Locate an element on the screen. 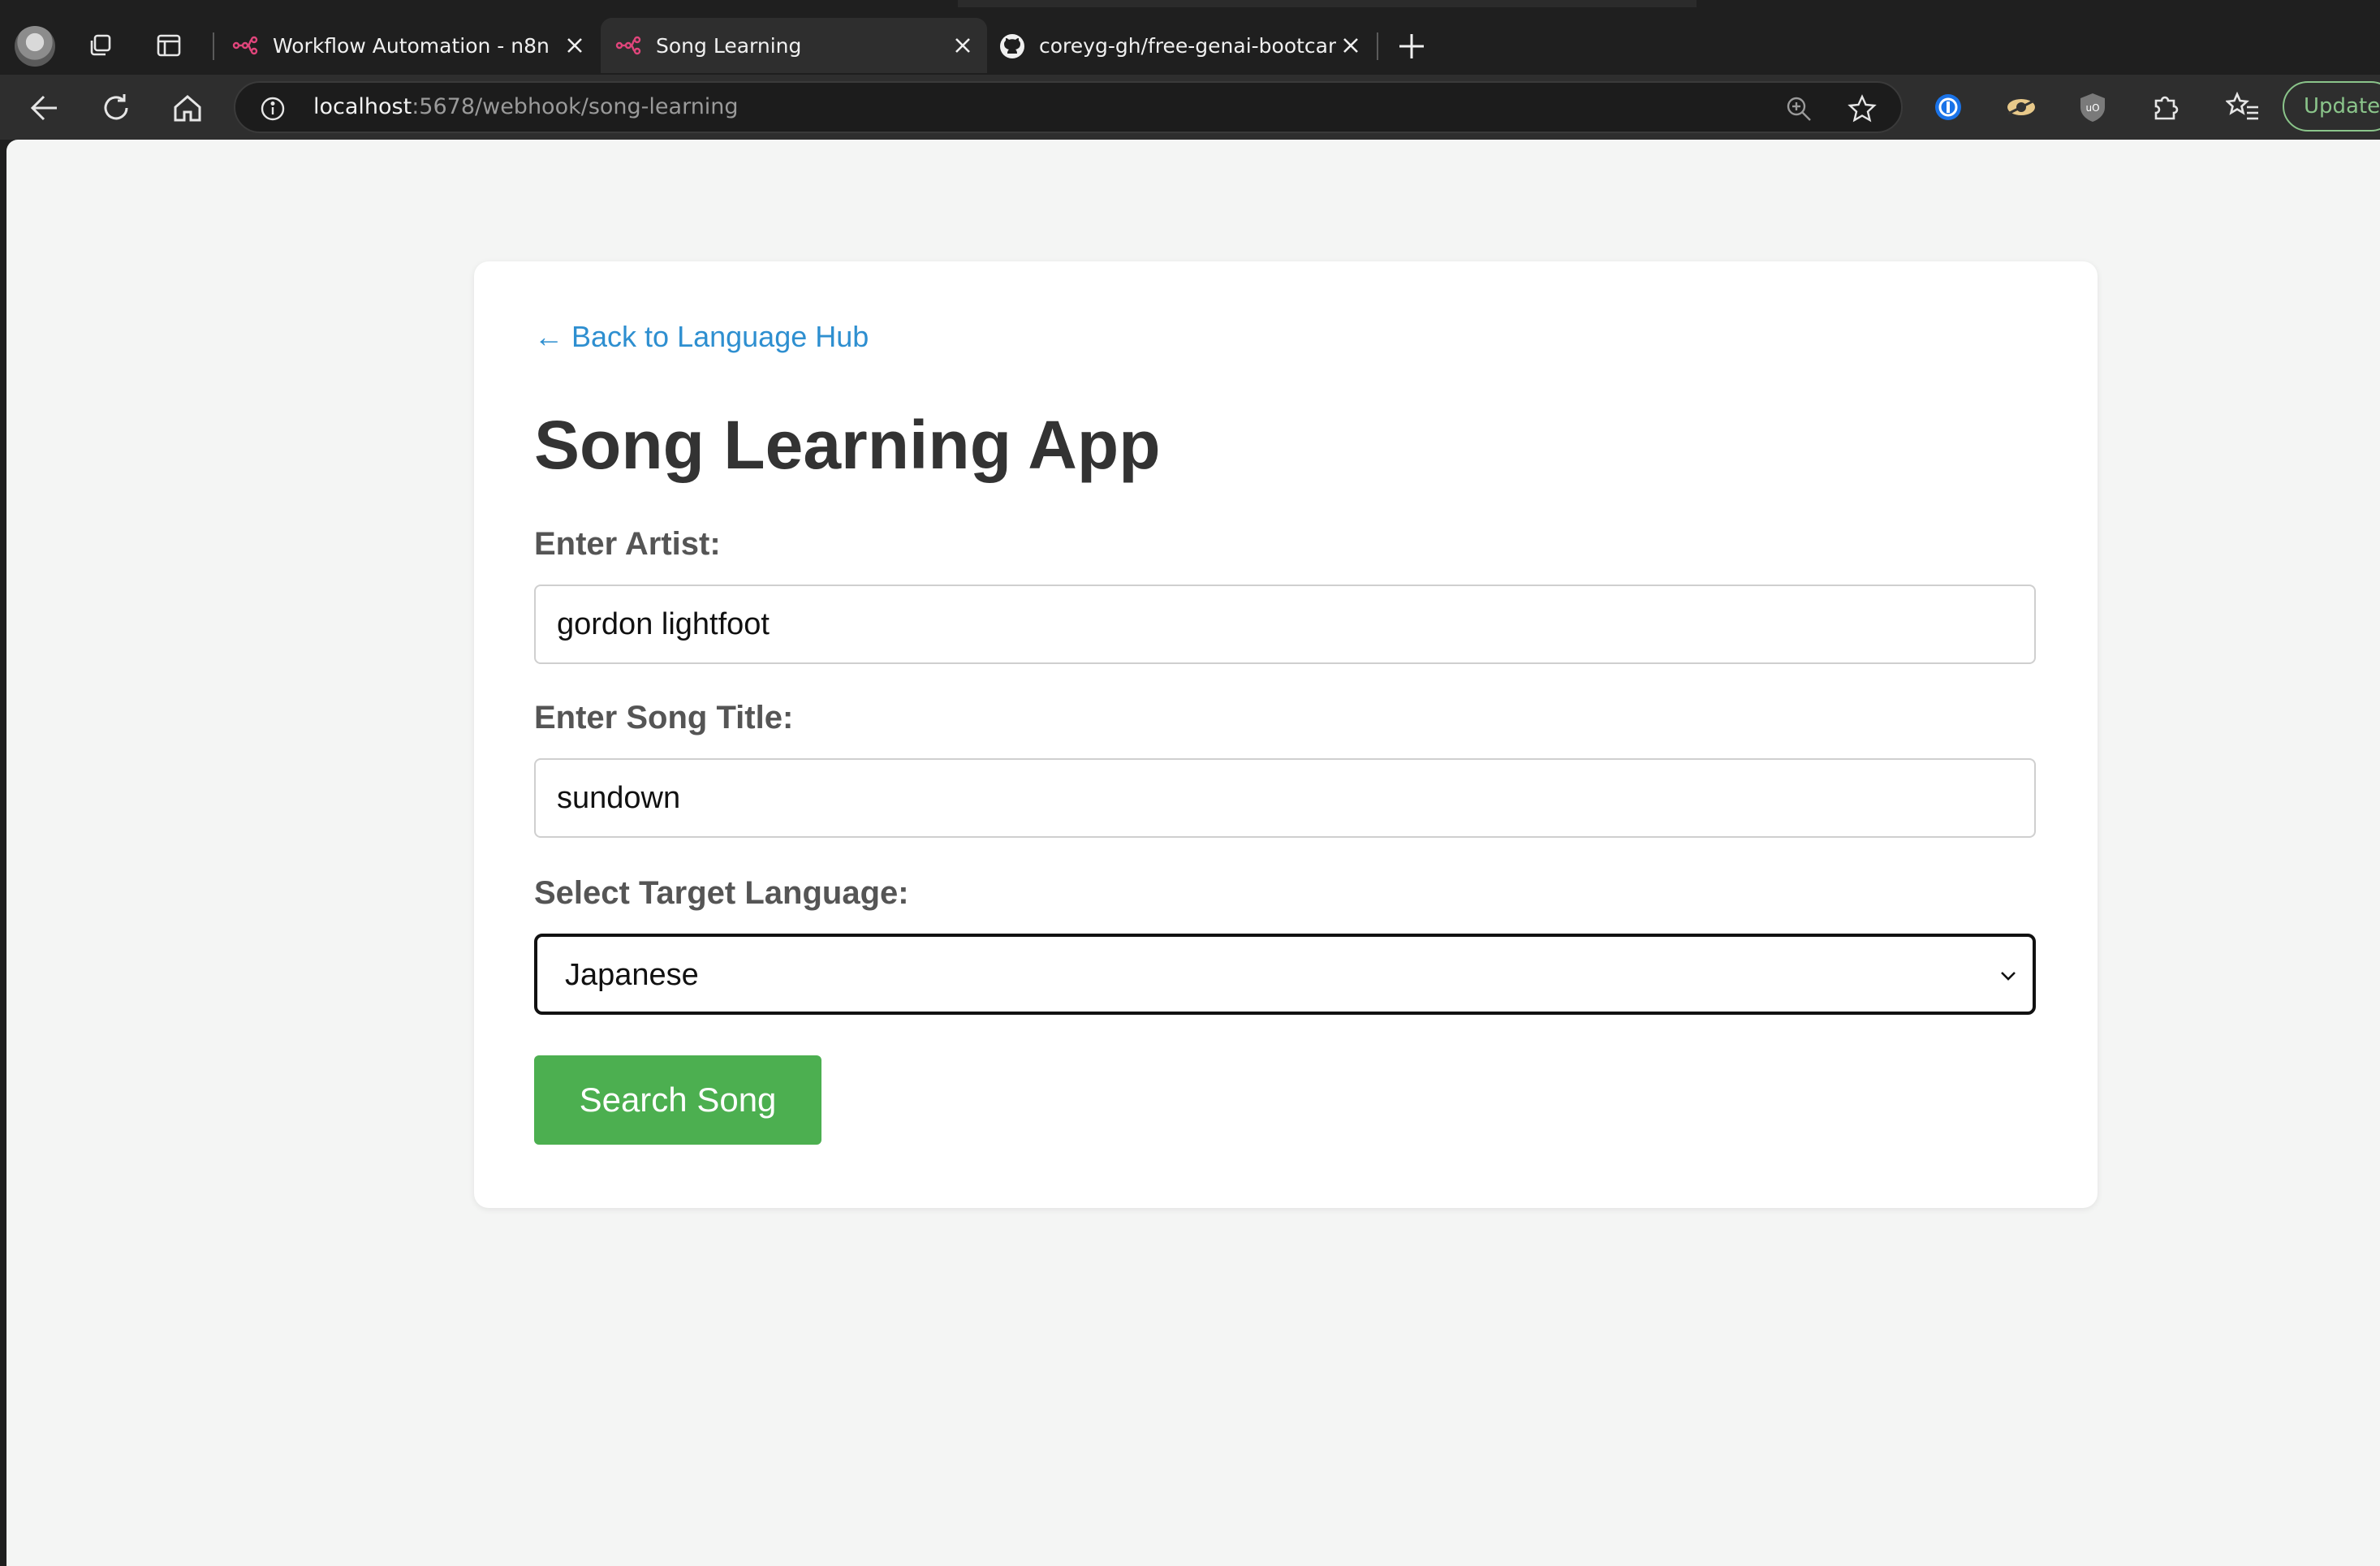 Image resolution: width=2380 pixels, height=1566 pixels. tab-workflow-automation: Workflow Automation - n8n is located at coordinates (409, 45).